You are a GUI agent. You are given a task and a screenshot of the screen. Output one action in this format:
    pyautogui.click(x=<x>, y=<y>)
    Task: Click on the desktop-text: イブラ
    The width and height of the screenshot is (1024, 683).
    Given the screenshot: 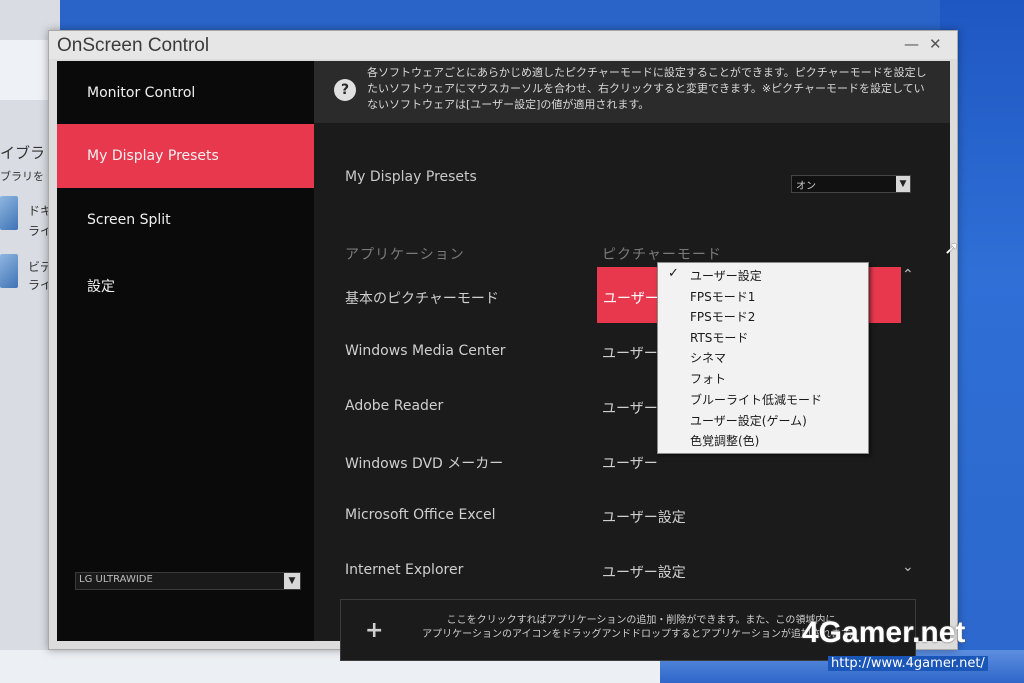 What is the action you would take?
    pyautogui.click(x=23, y=153)
    